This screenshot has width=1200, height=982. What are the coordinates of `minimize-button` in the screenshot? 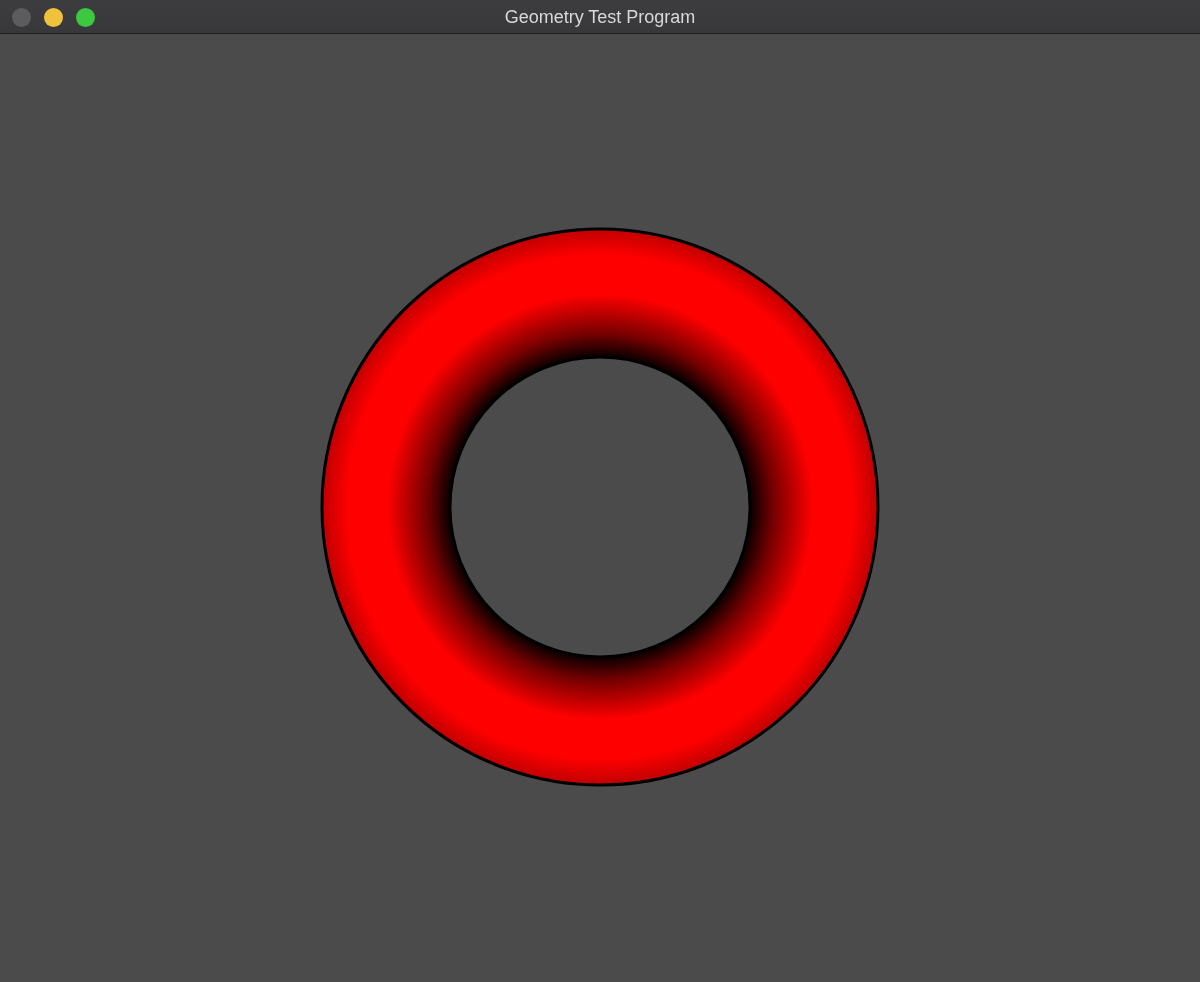 It's located at (53, 17).